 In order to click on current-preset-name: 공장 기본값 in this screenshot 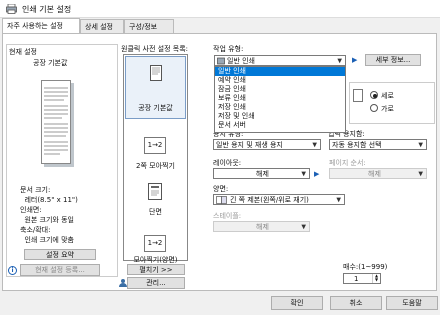, I will do `click(50, 63)`.